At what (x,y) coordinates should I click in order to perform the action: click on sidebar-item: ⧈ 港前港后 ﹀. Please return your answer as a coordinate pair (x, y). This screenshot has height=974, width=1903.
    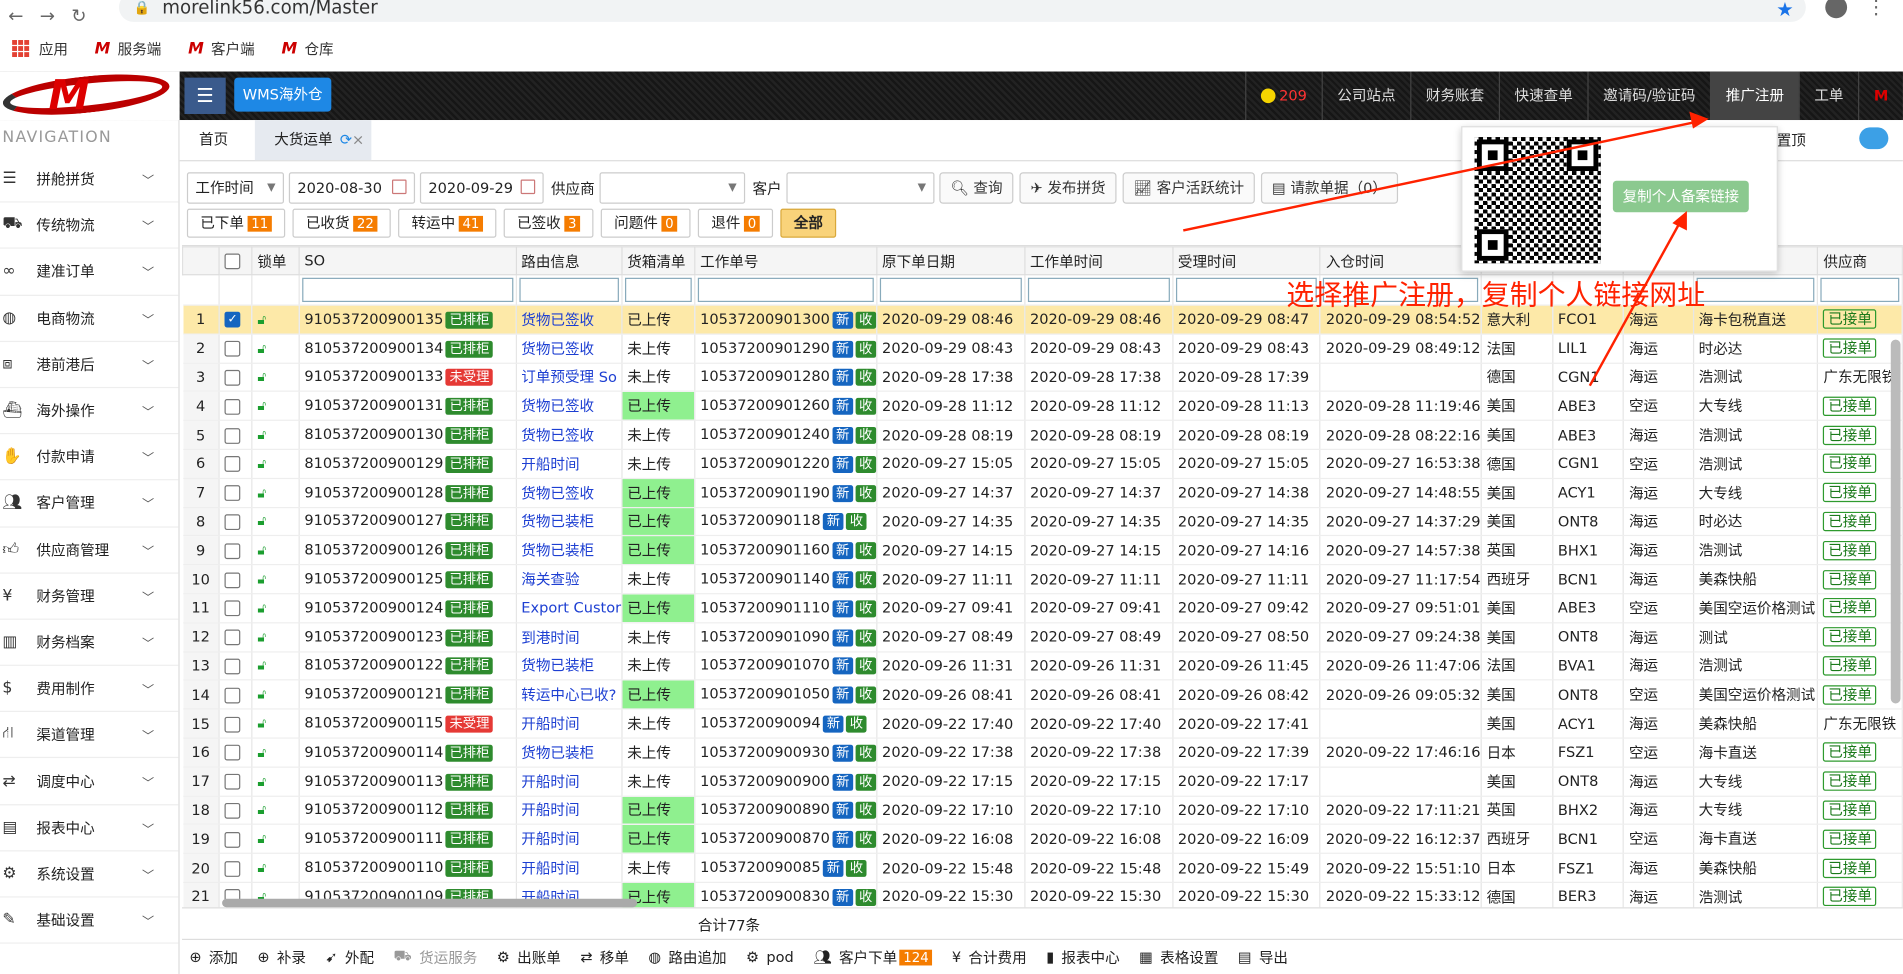
    Looking at the image, I should click on (89, 365).